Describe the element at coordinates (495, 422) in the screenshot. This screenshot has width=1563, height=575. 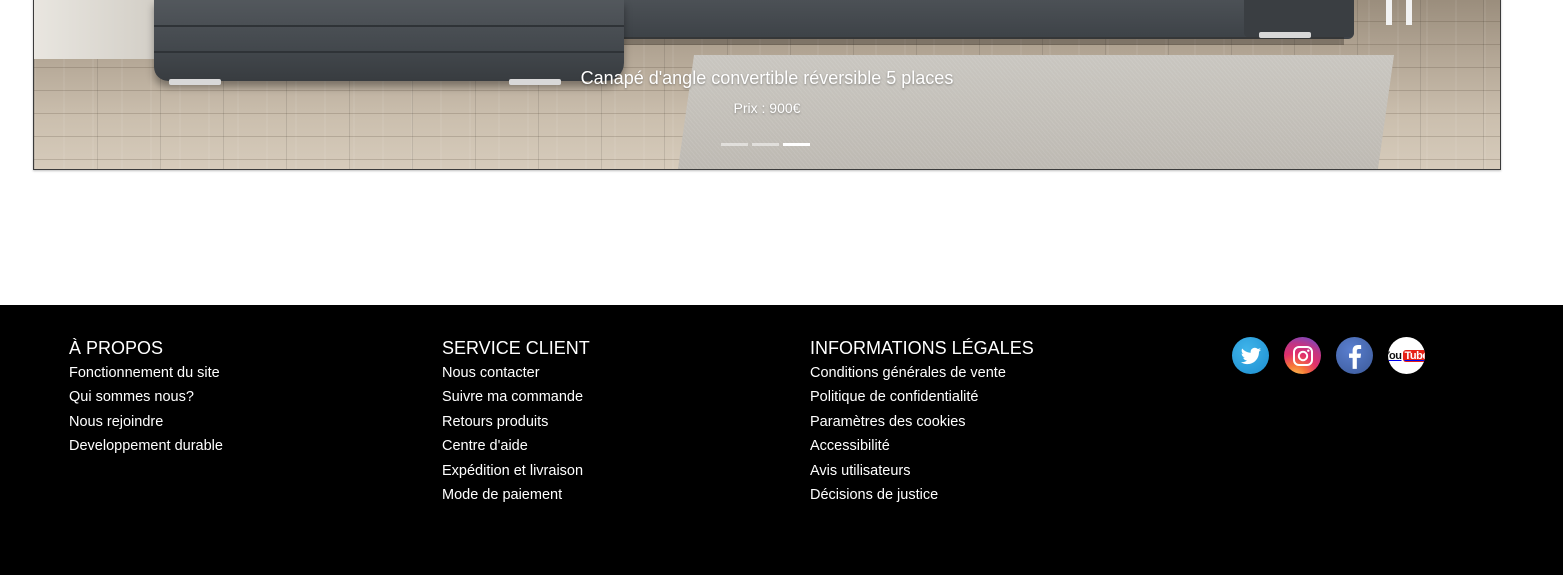
I see `footer-link-returns: Retours produits` at that location.